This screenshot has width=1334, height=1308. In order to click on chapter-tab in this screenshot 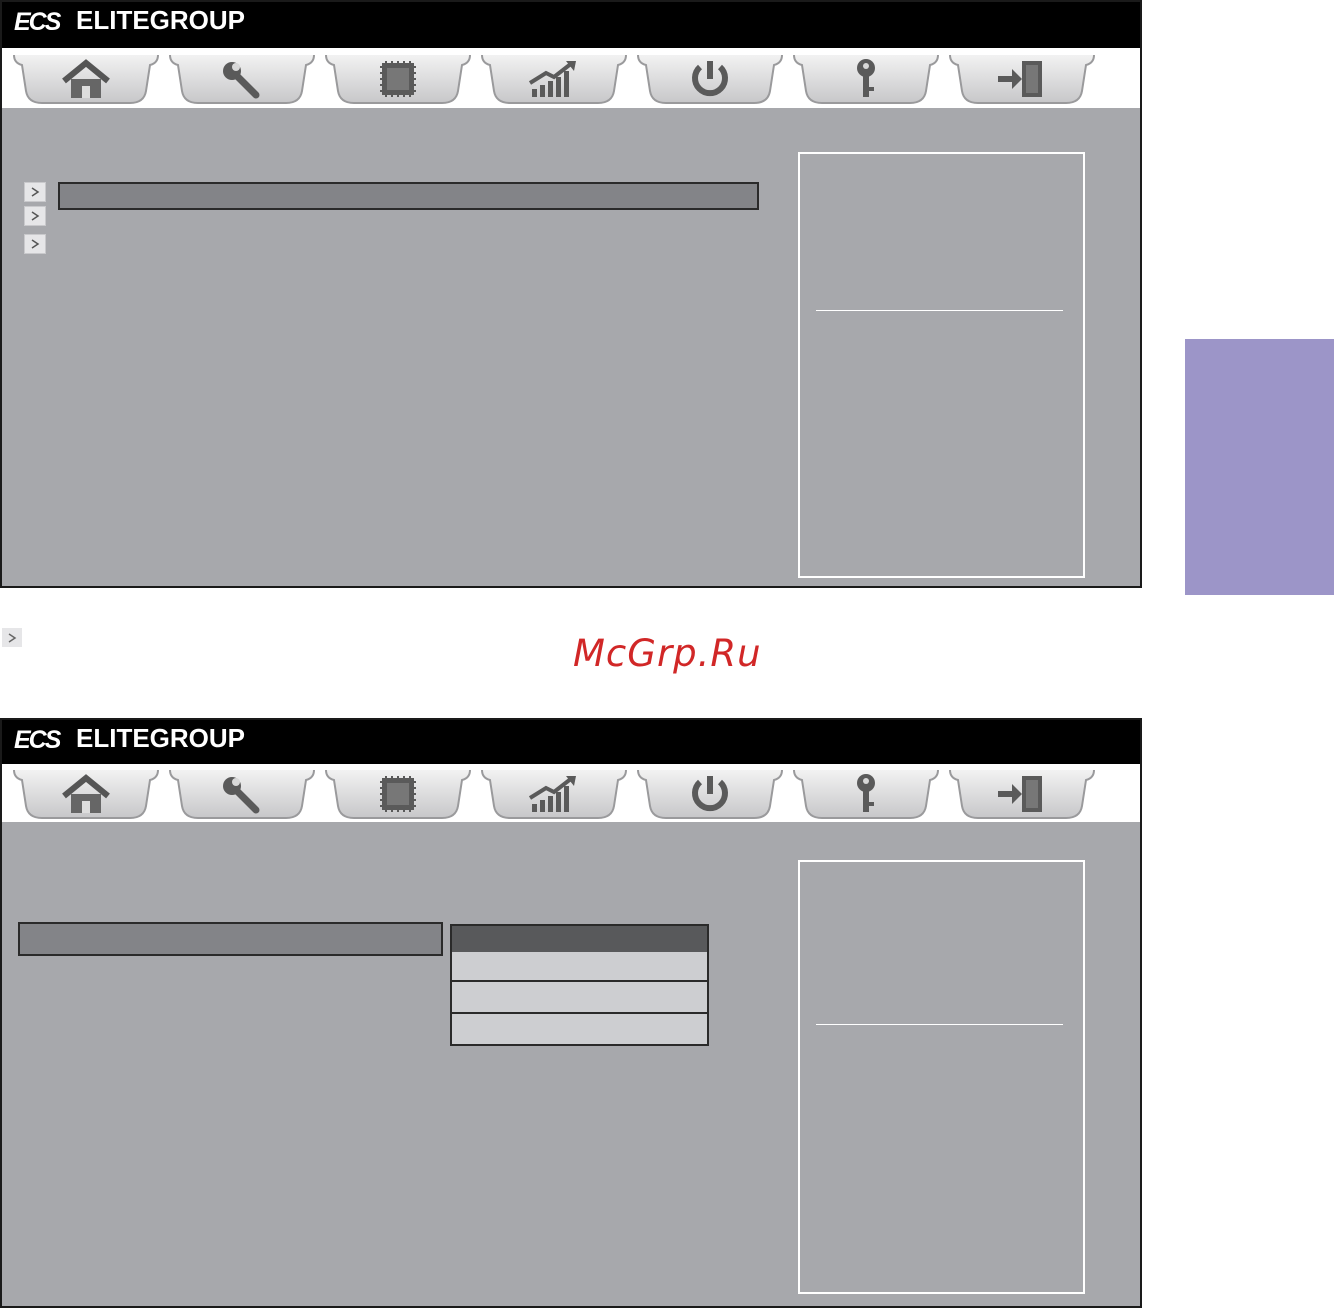, I will do `click(1259, 467)`.